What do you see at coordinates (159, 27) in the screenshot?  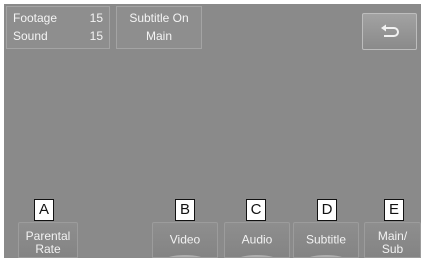 I see `subtitle-status: Subtitle On Main` at bounding box center [159, 27].